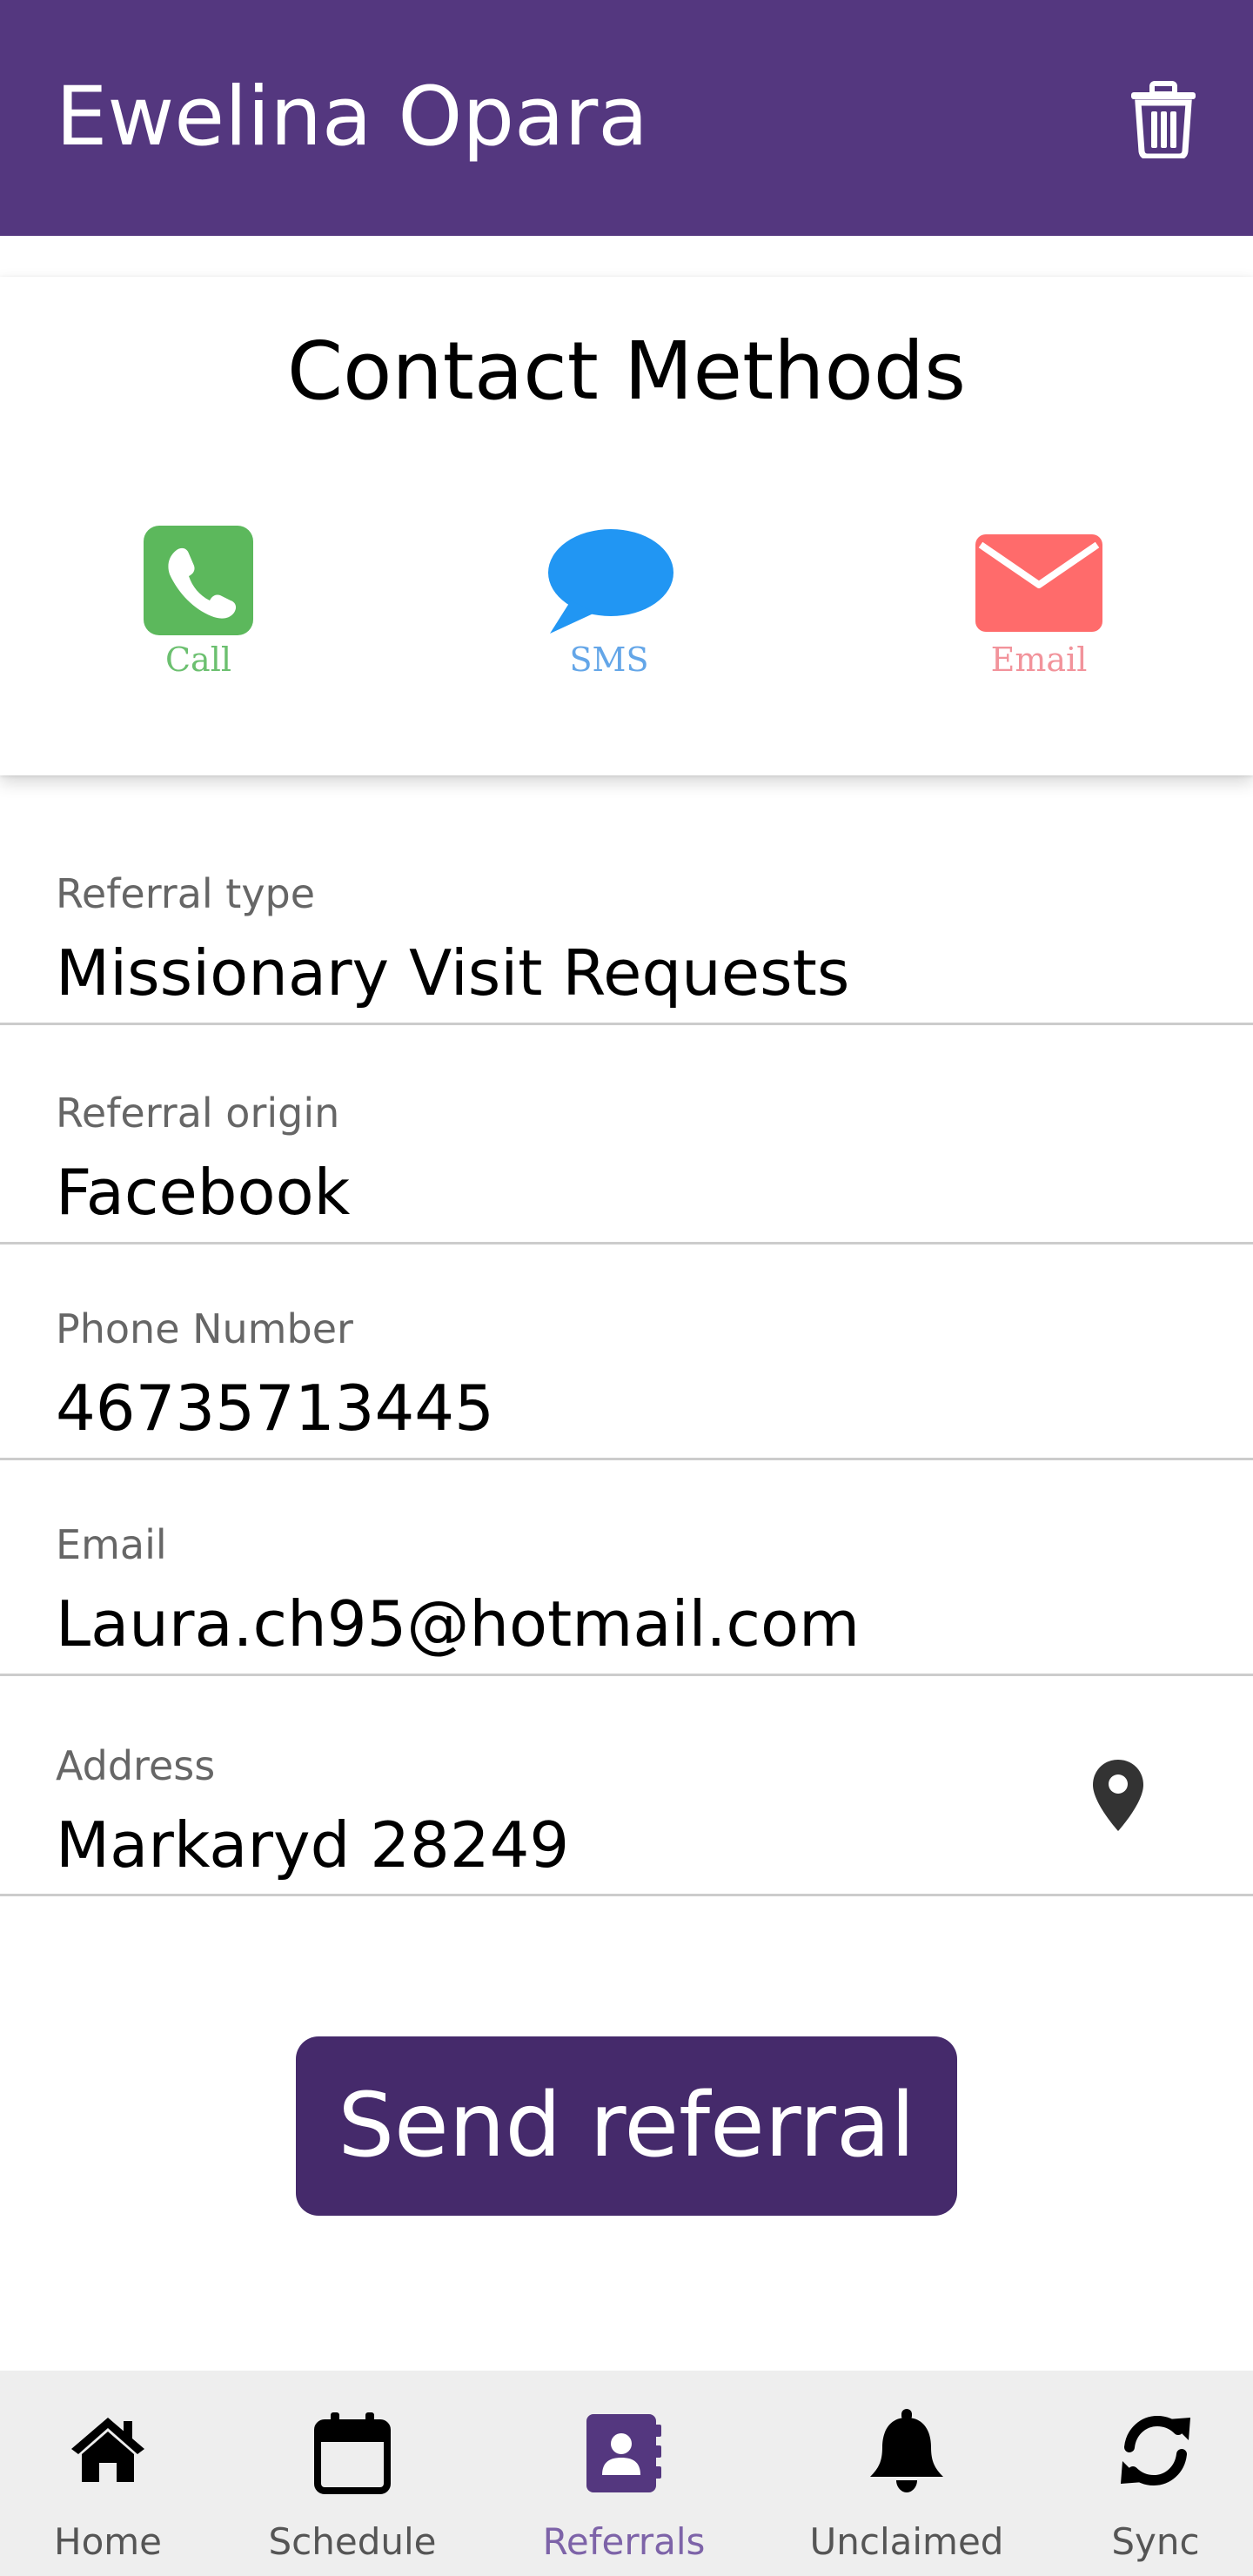 The image size is (1253, 2576). I want to click on home-icon, so click(108, 2450).